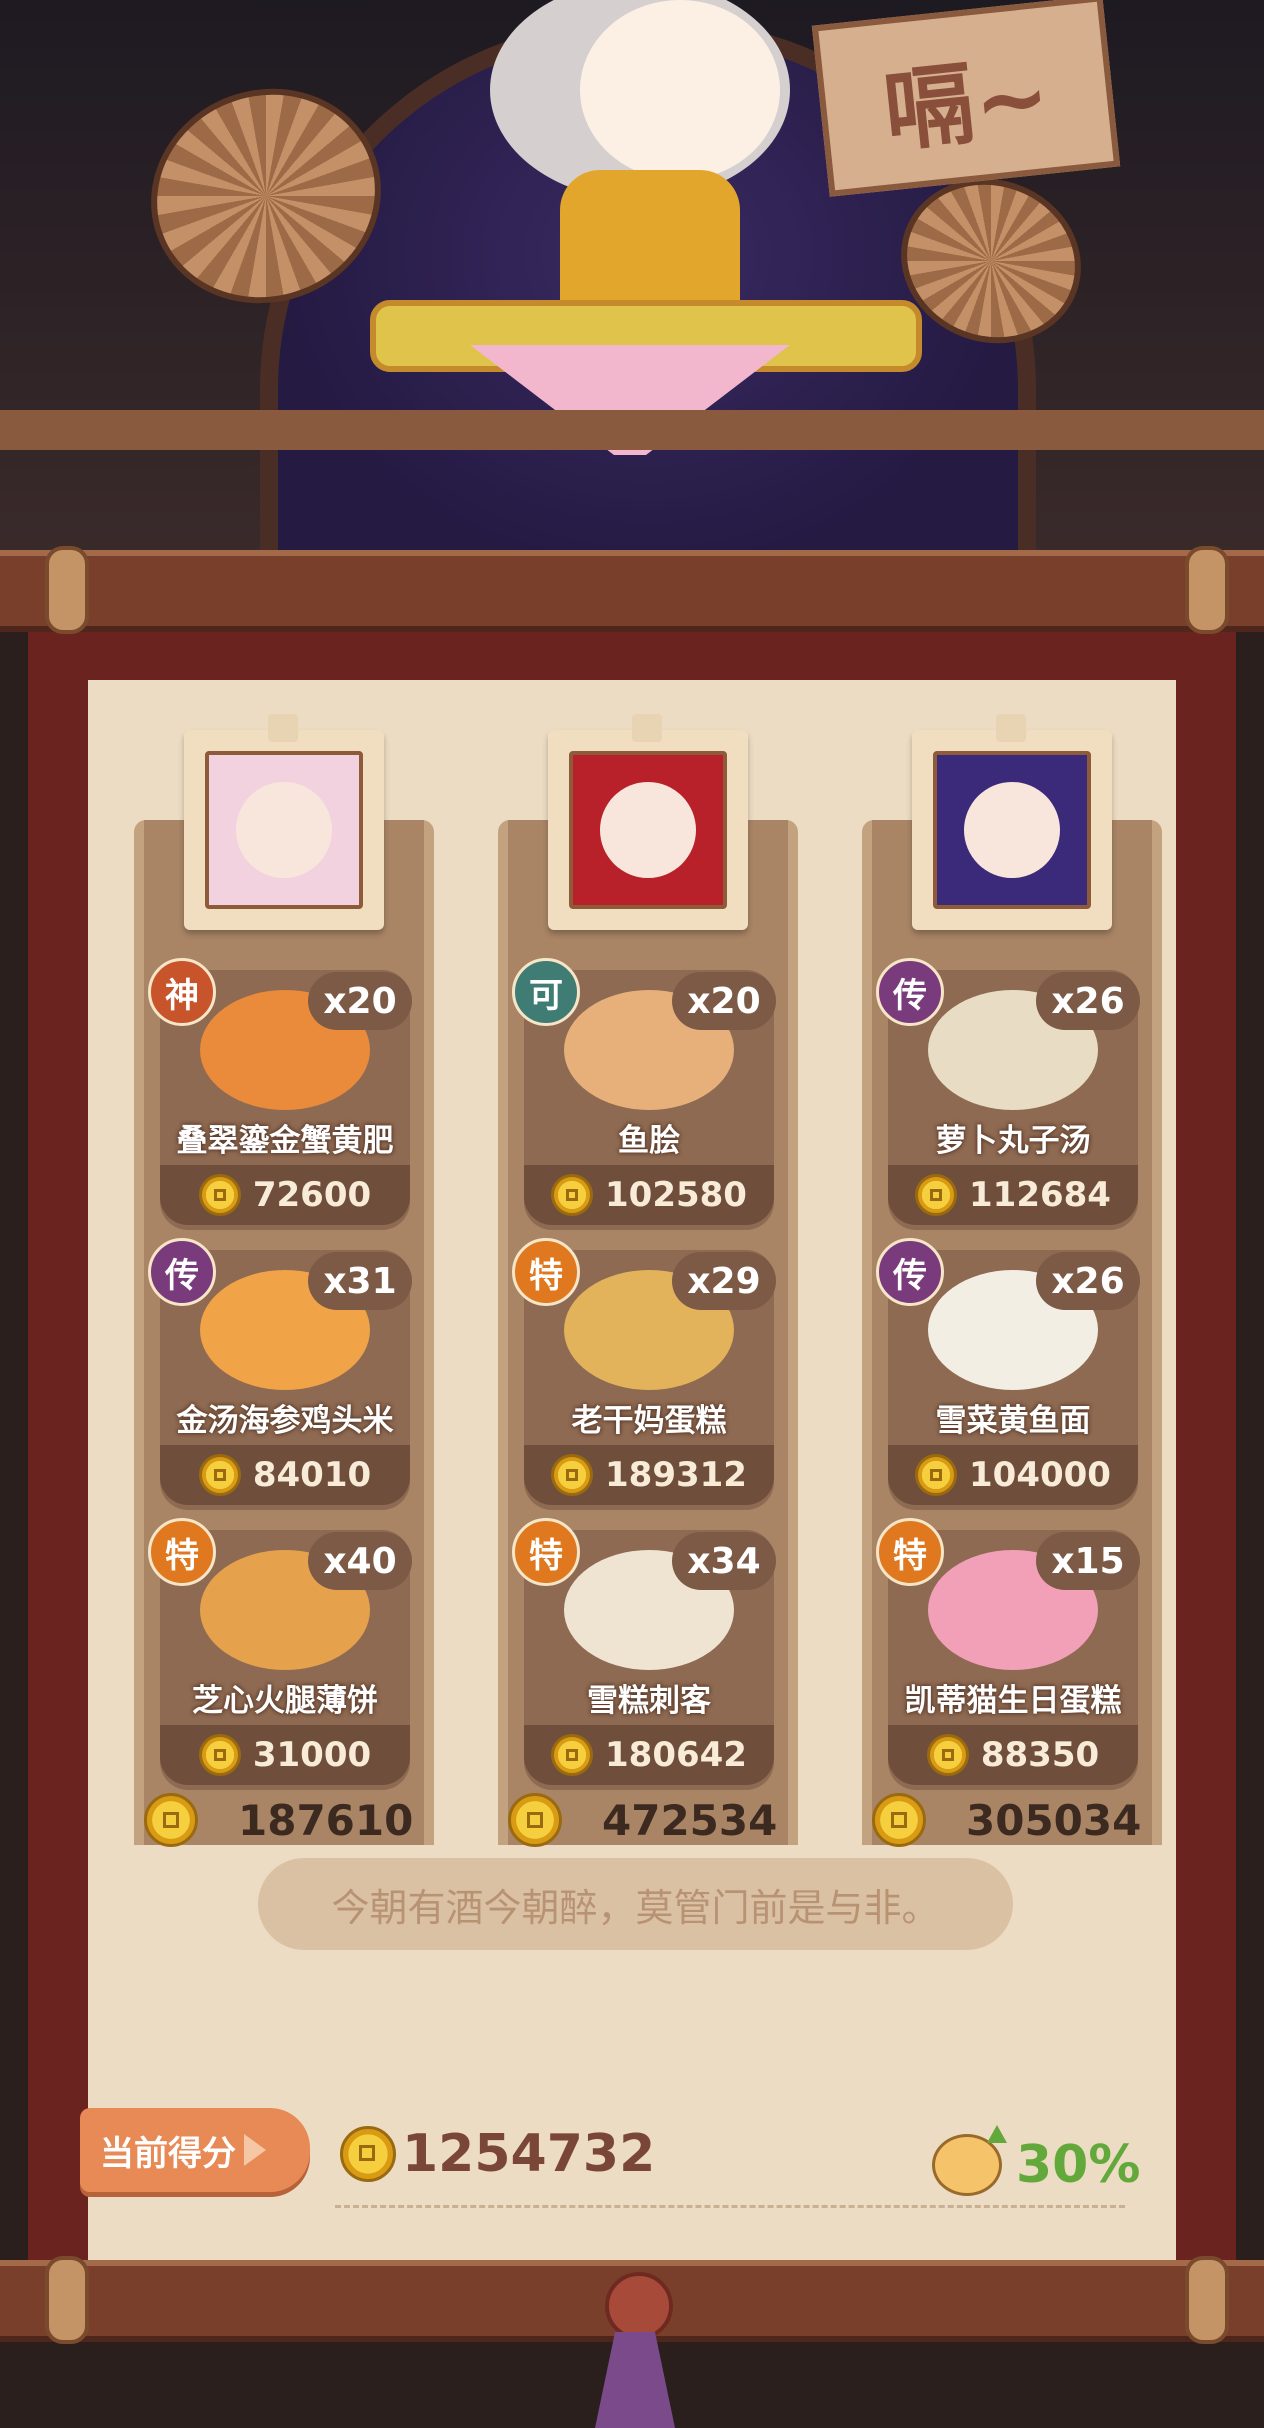  What do you see at coordinates (632, 430) in the screenshot?
I see `fence-rail` at bounding box center [632, 430].